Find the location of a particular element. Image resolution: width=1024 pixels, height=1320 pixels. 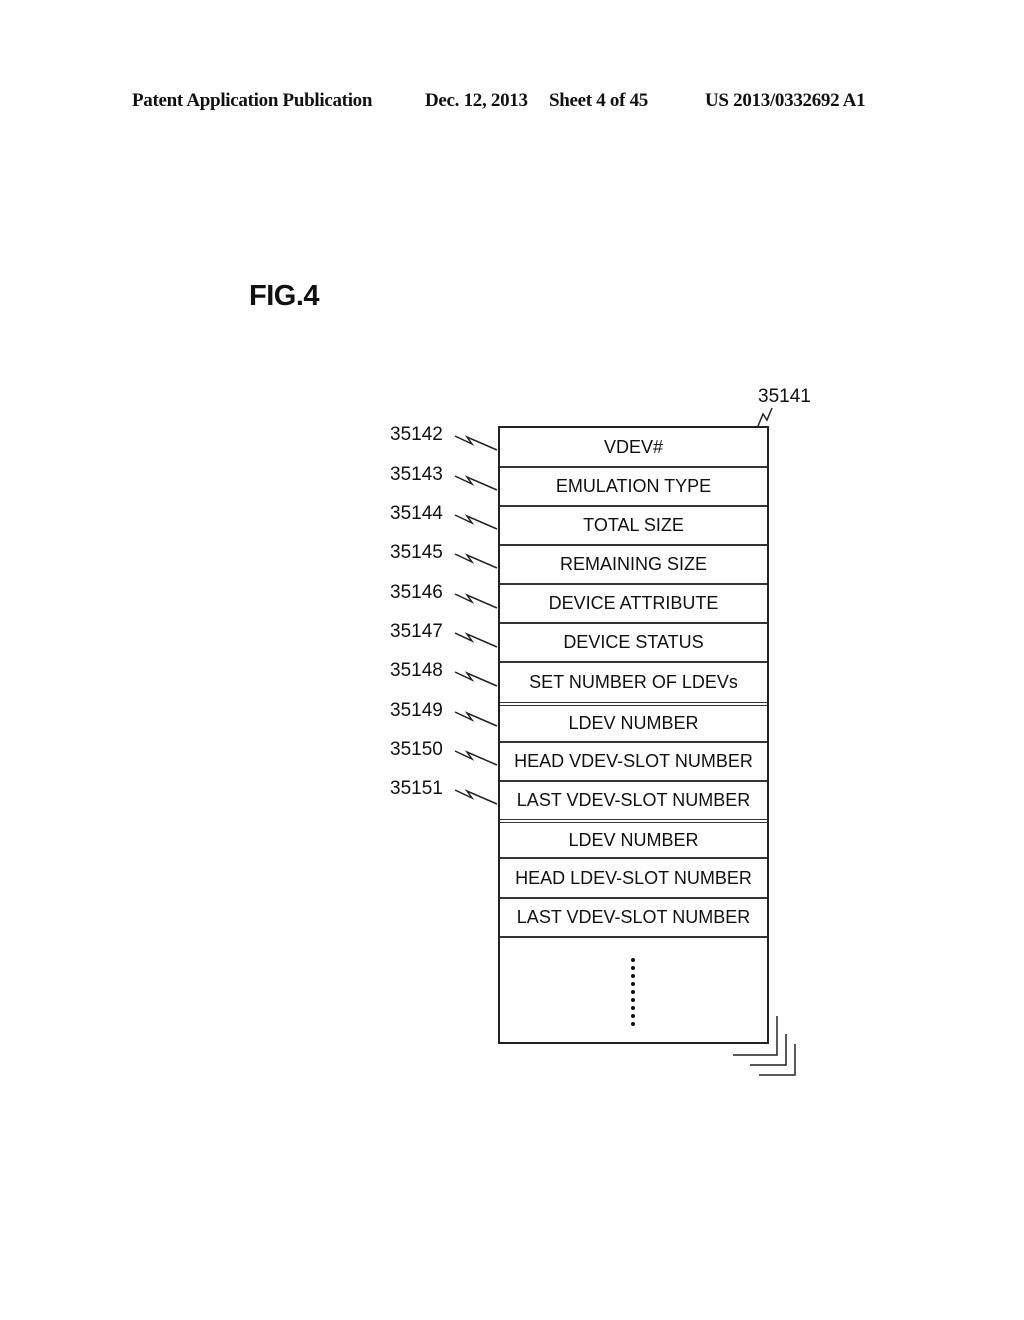

table-row: EMULATION TYPE is located at coordinates (633, 487).